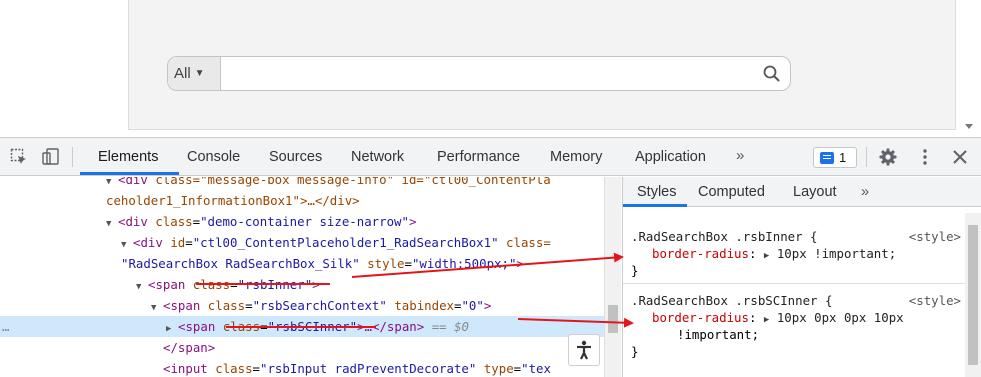 This screenshot has width=981, height=377. I want to click on issues-button: 1, so click(835, 157).